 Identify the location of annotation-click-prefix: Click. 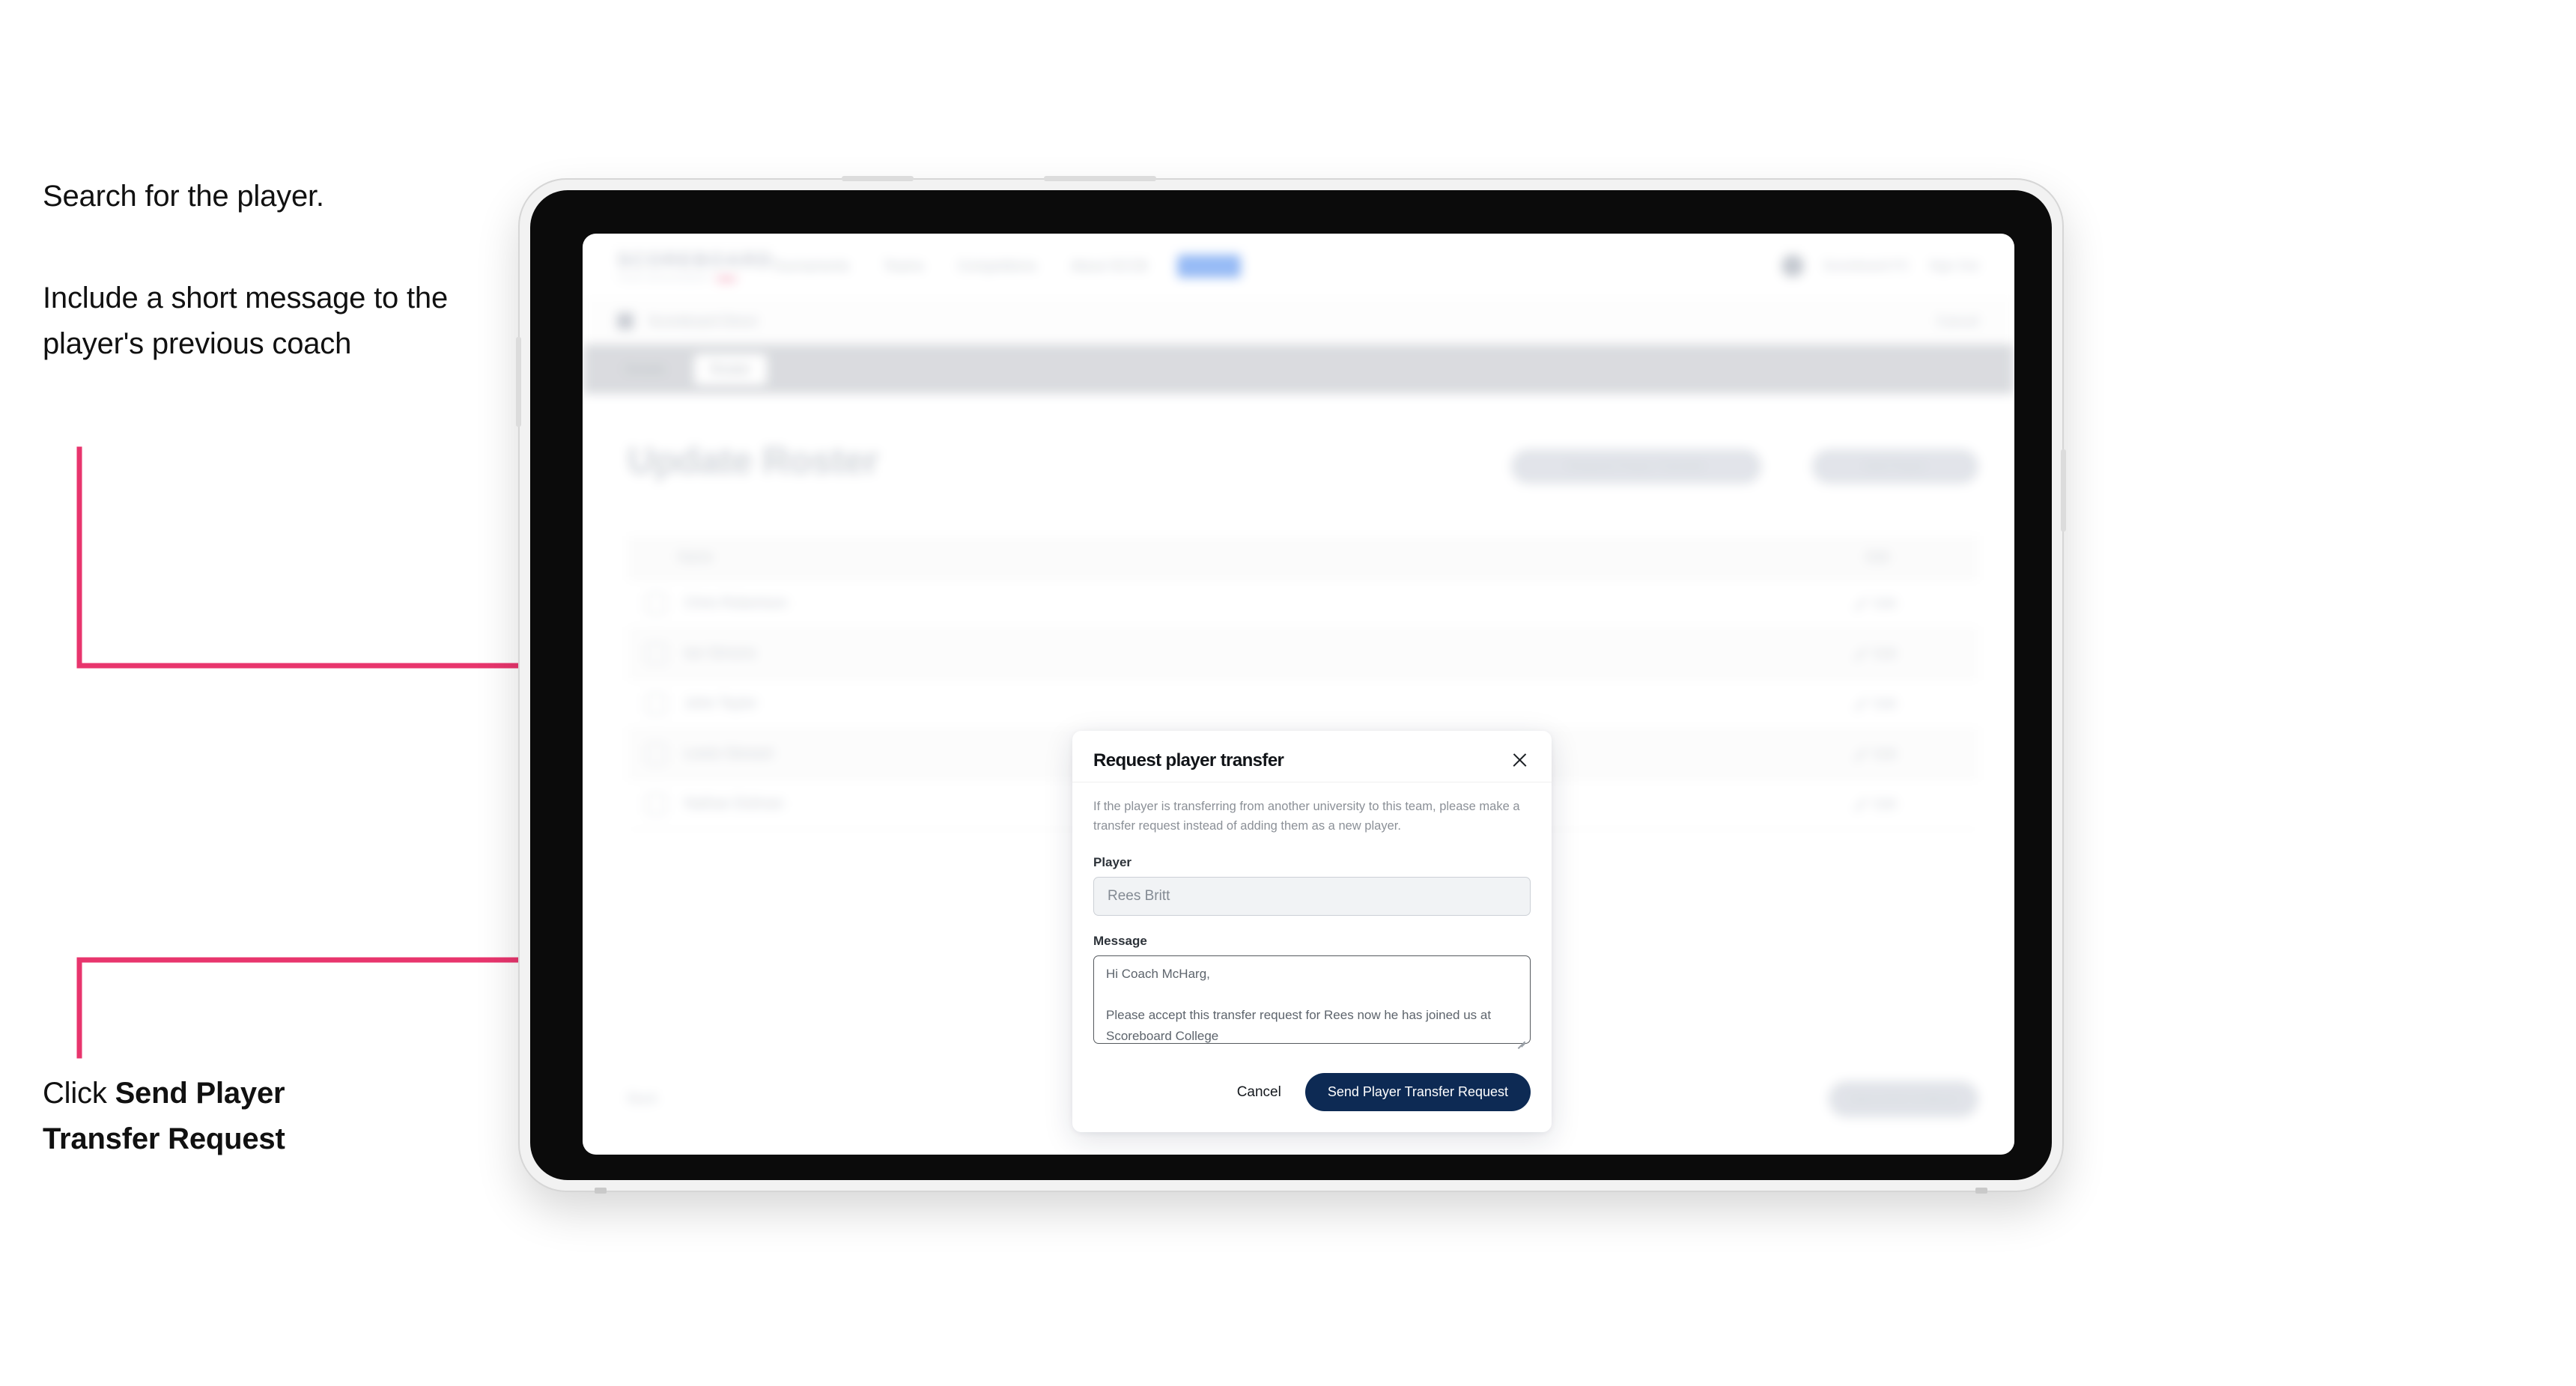
(79, 1093).